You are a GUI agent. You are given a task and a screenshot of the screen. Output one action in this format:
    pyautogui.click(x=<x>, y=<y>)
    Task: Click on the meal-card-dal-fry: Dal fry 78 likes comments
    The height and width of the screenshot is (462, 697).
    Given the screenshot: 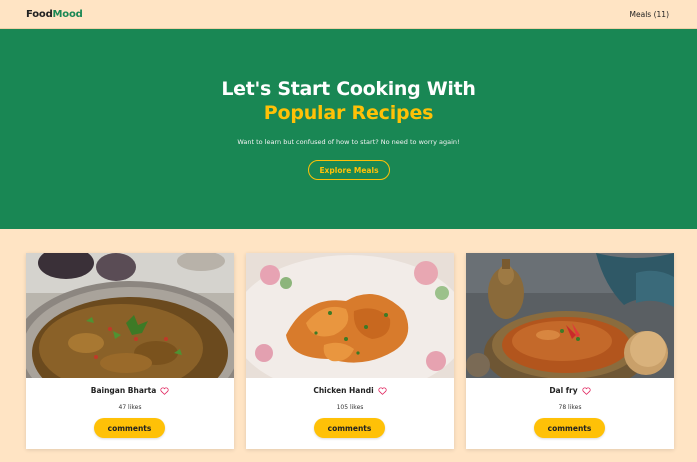 What is the action you would take?
    pyautogui.click(x=570, y=351)
    